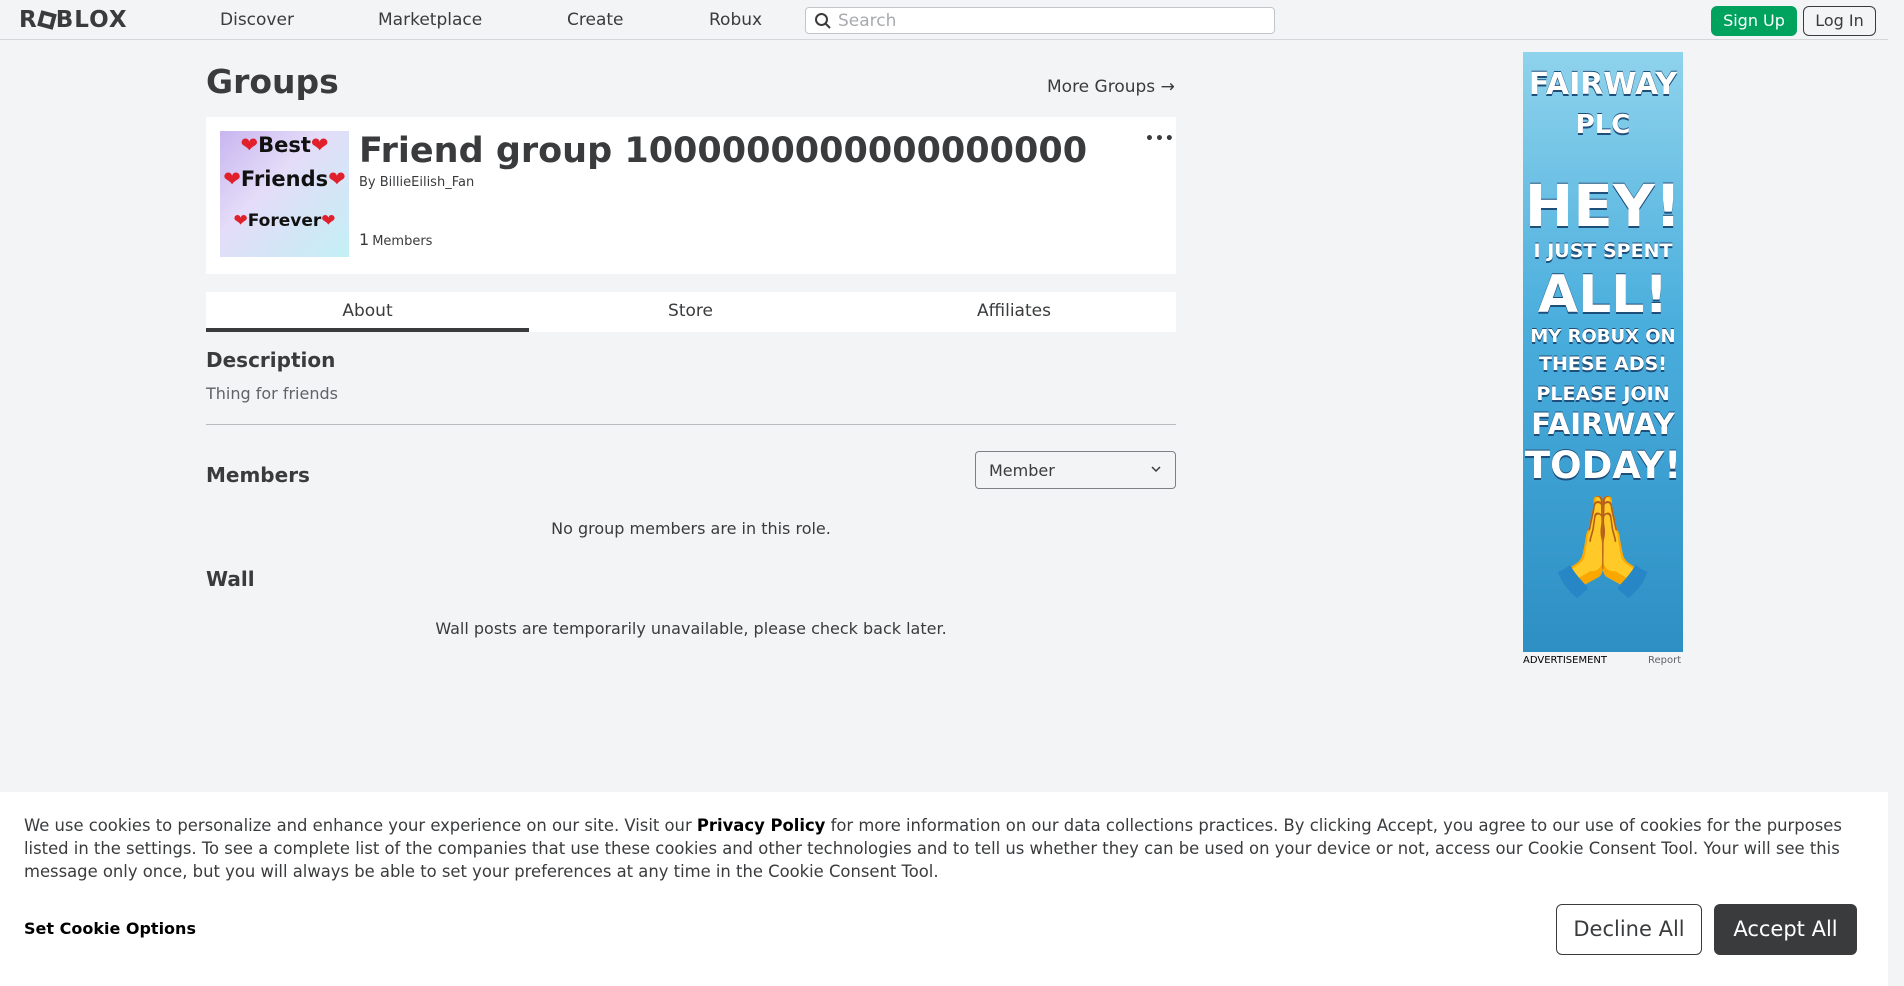 This screenshot has height=986, width=1904. What do you see at coordinates (364, 239) in the screenshot?
I see `member-count-number: 1` at bounding box center [364, 239].